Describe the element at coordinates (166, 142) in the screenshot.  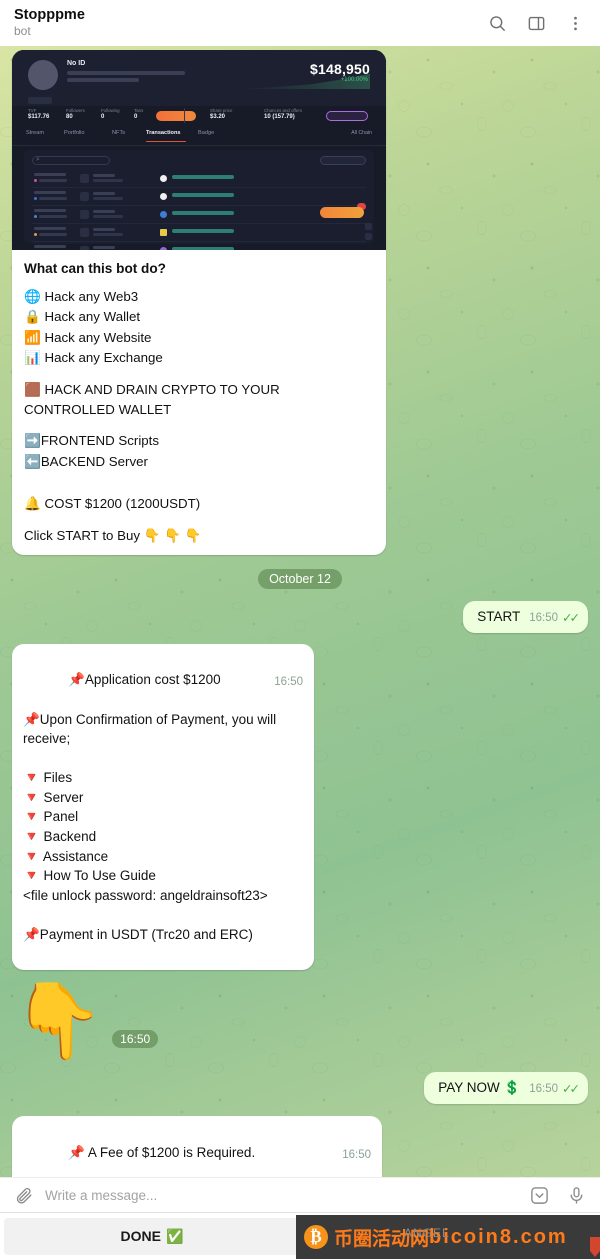
I see `dashboard-active-tab-underline` at that location.